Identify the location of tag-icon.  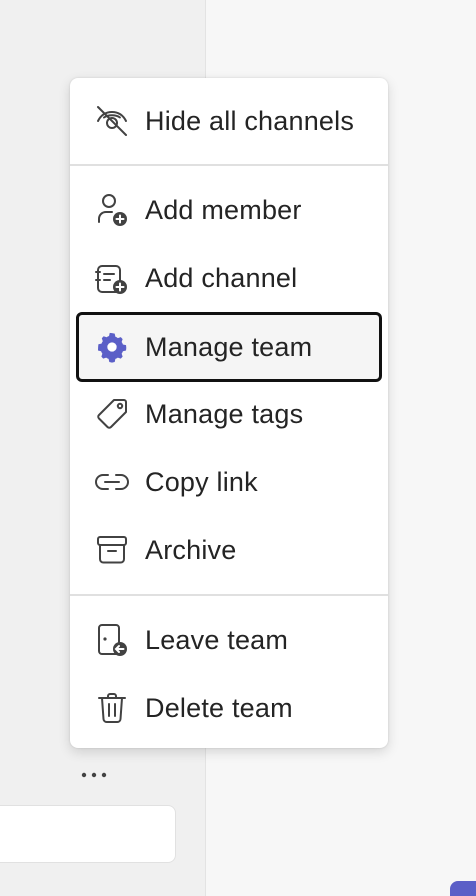
(112, 414).